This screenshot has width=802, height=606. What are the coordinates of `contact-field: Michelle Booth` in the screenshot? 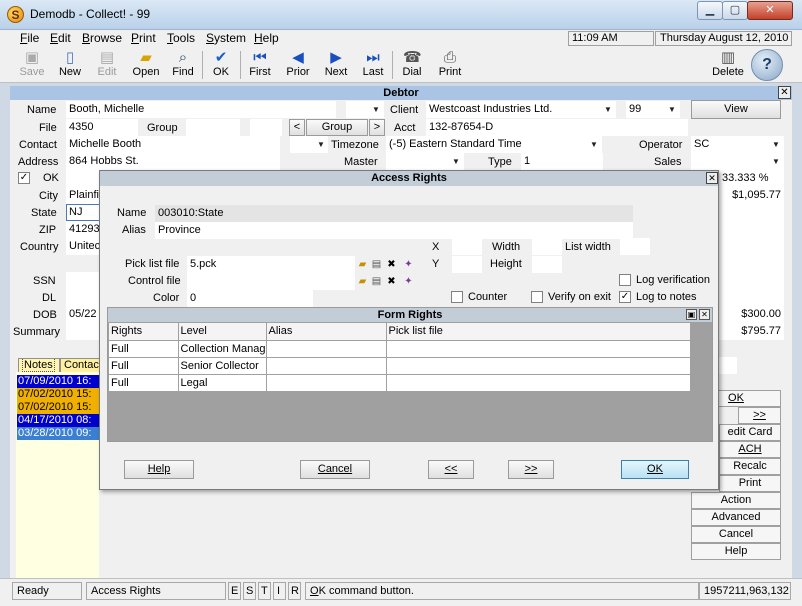 It's located at (173, 144).